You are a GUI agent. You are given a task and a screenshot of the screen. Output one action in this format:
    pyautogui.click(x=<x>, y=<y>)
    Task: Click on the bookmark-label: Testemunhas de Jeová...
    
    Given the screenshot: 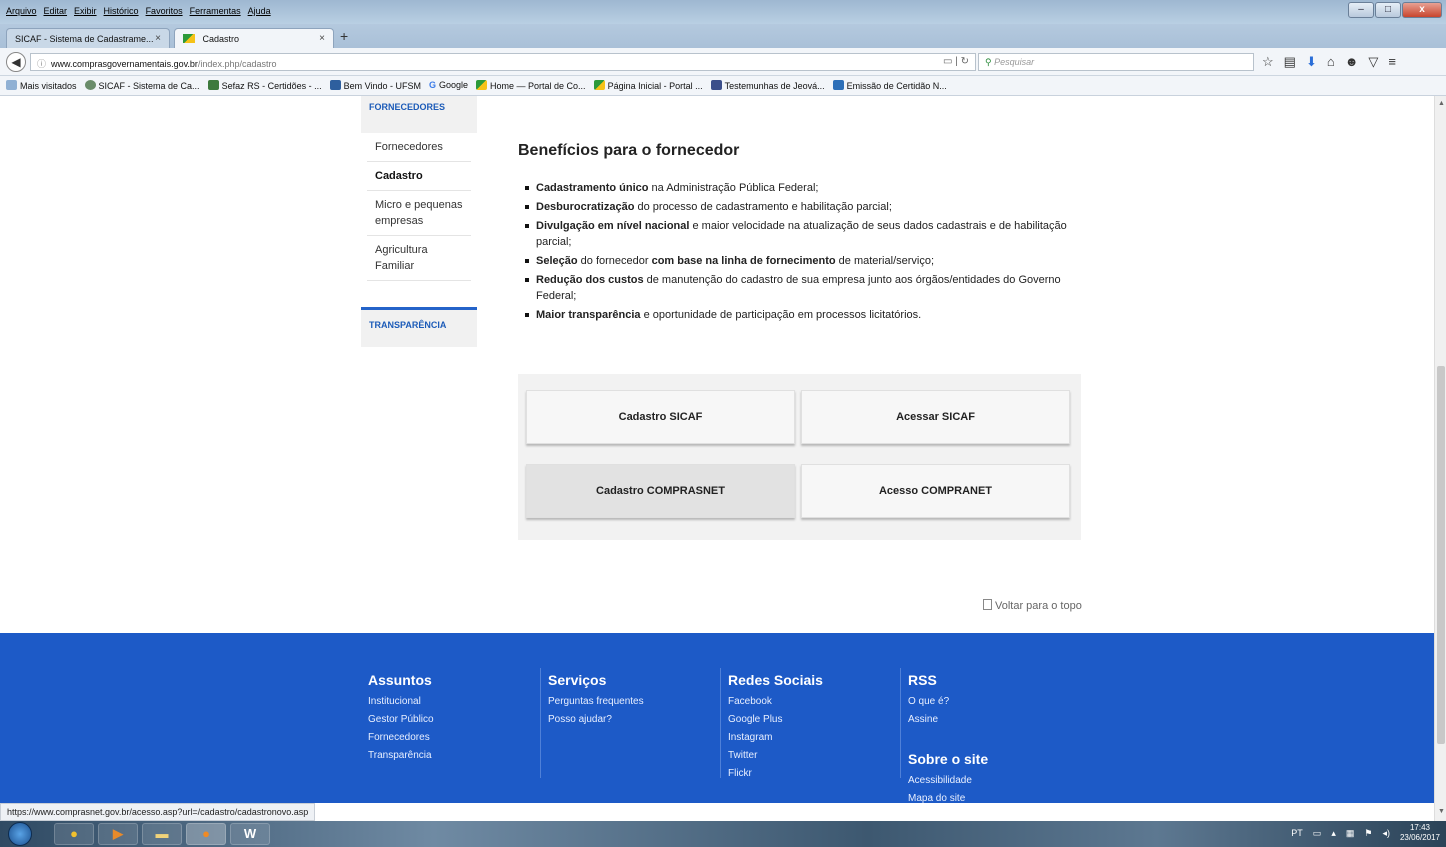 What is the action you would take?
    pyautogui.click(x=774, y=86)
    